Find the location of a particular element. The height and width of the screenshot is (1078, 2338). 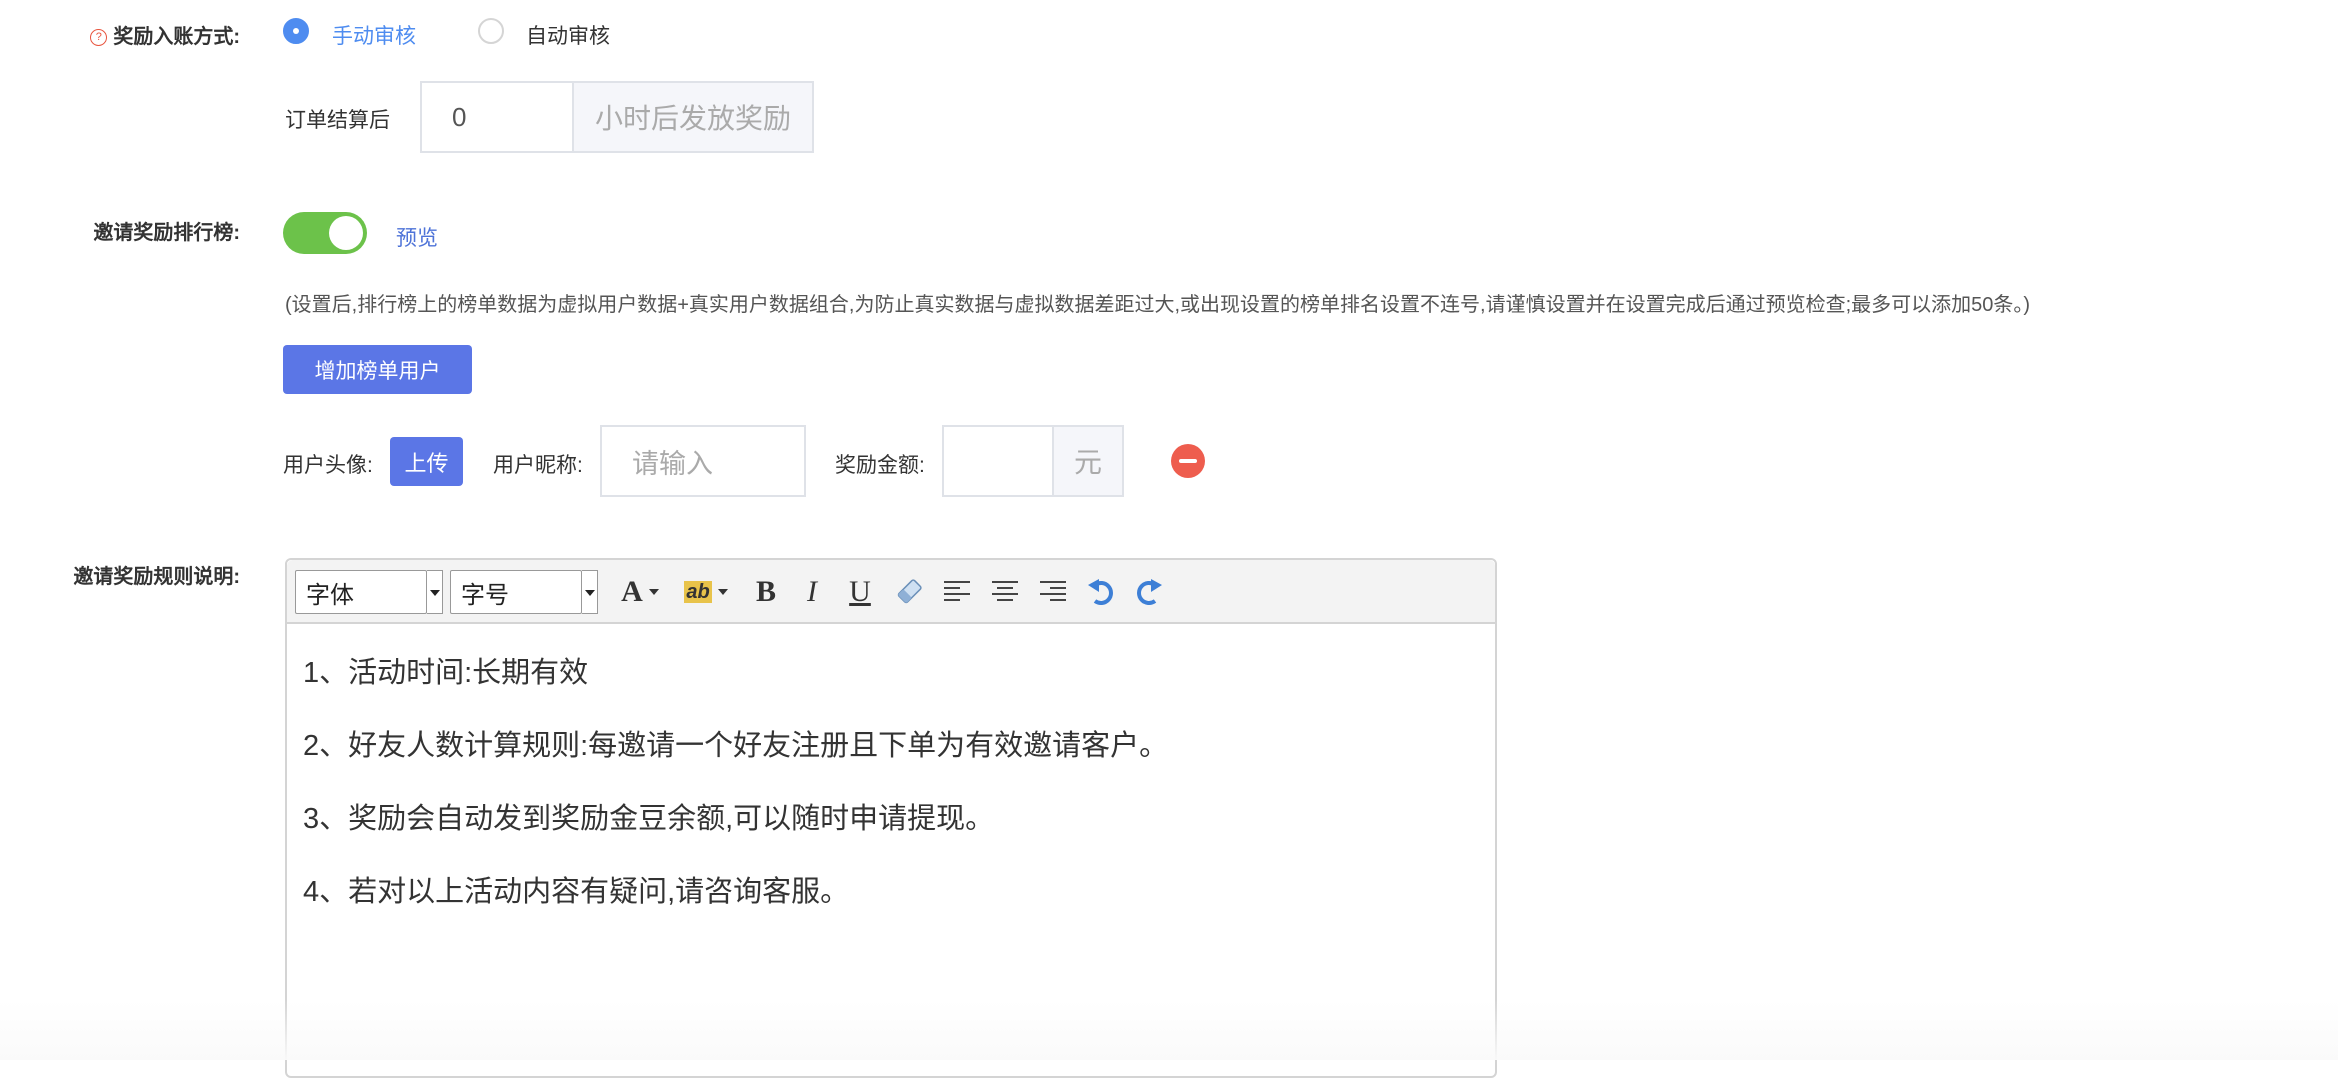

reward-method-label-text: 奖励入账方式: is located at coordinates (176, 37).